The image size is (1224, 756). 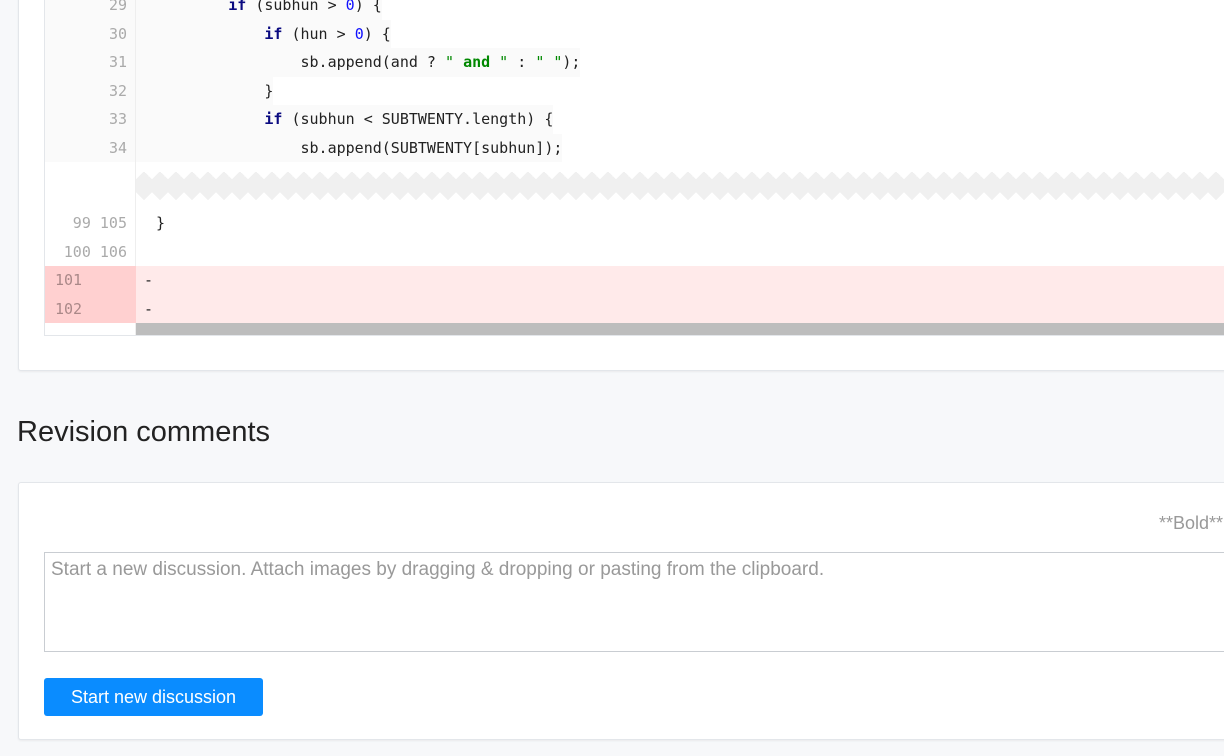 I want to click on code-token: );, so click(x=571, y=62).